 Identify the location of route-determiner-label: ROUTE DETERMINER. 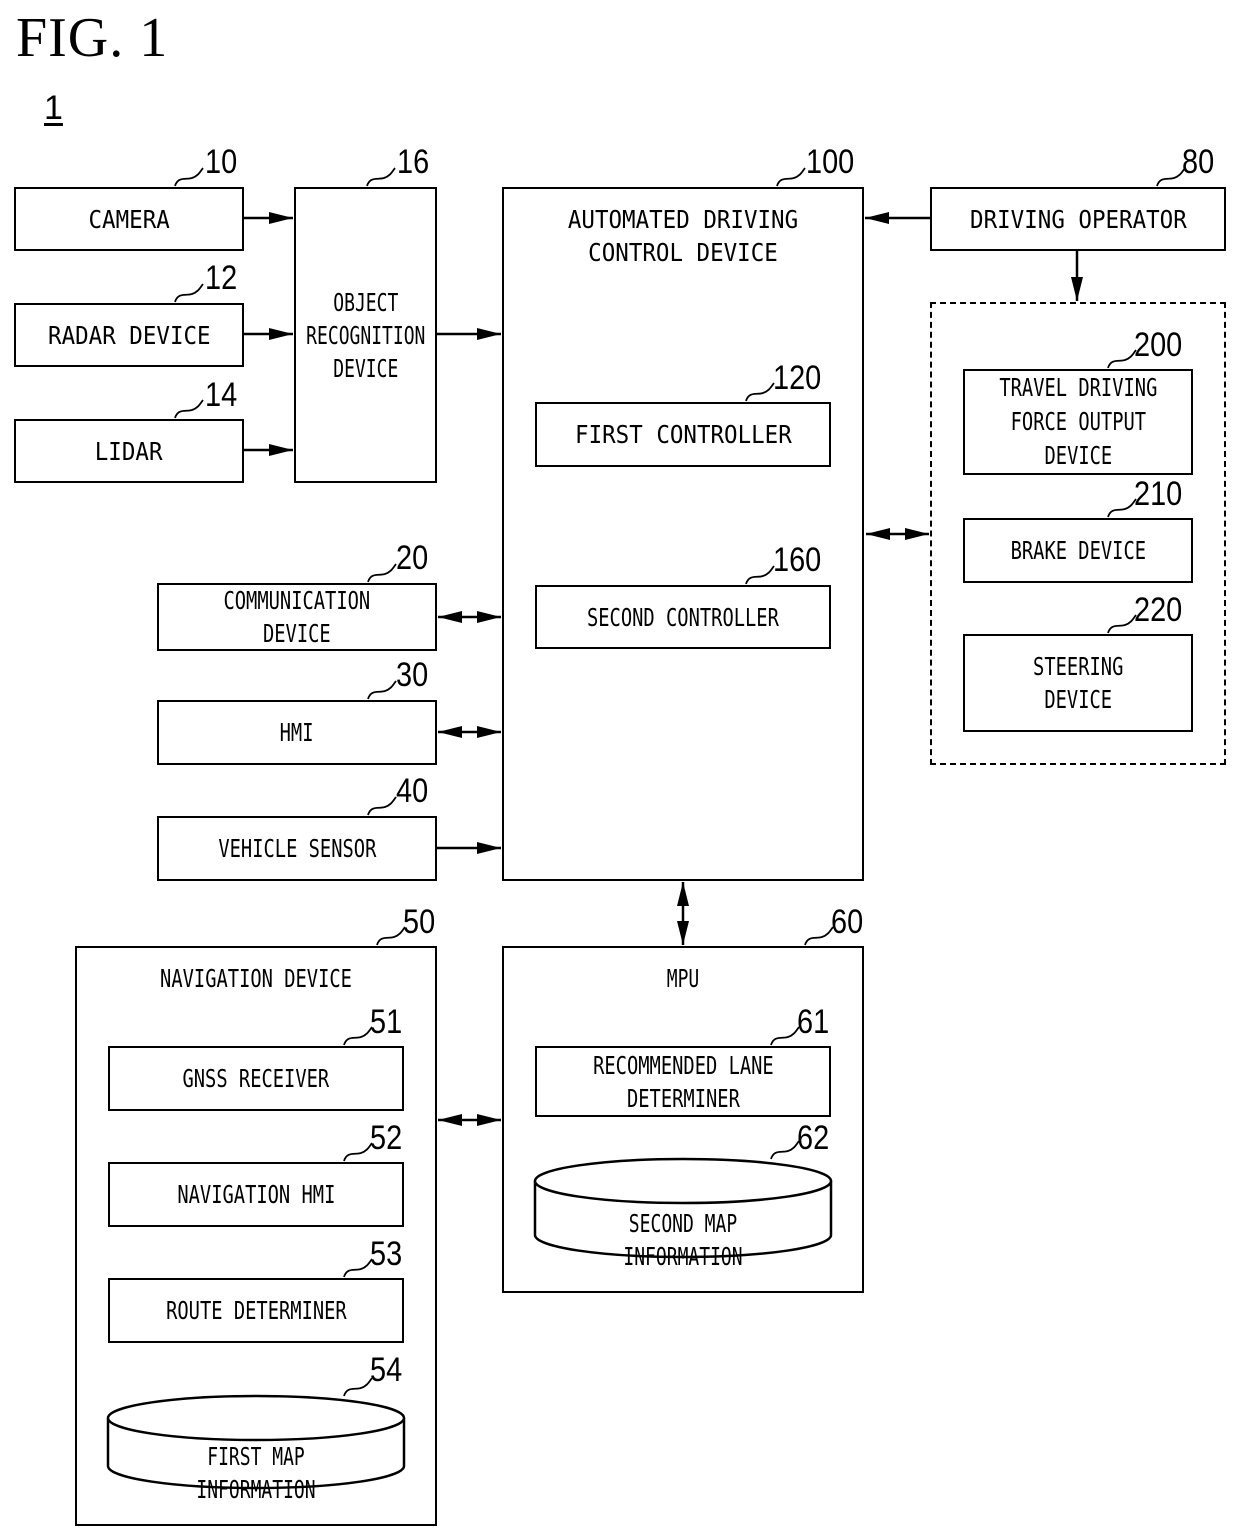
(256, 1310).